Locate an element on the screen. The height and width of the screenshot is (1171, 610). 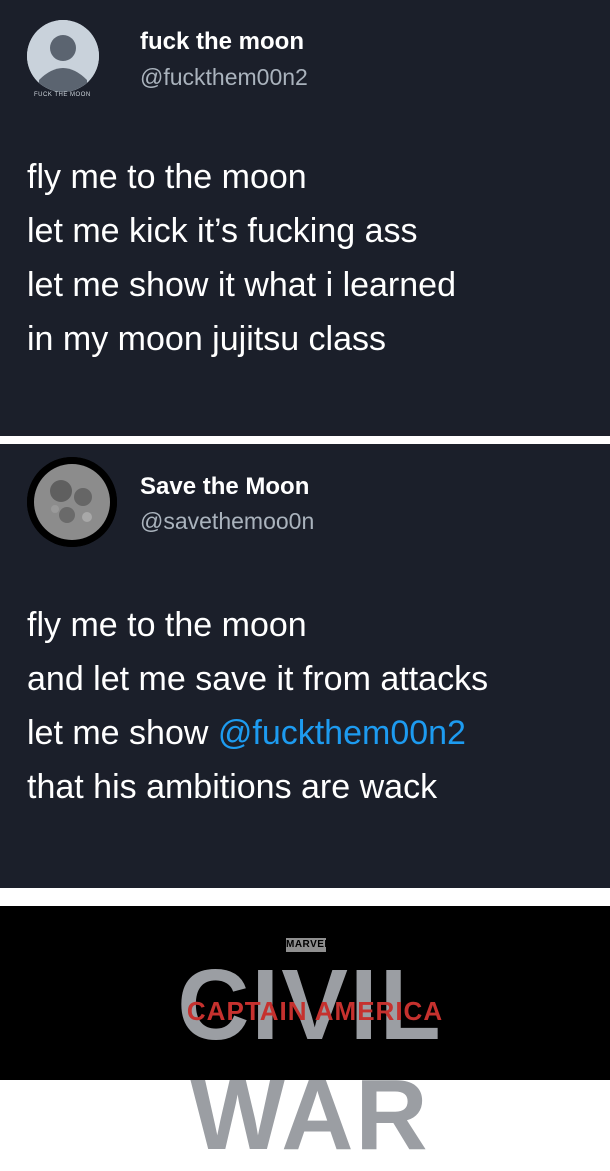
avatar-caption: FUCK THE MOON is located at coordinates (62, 95).